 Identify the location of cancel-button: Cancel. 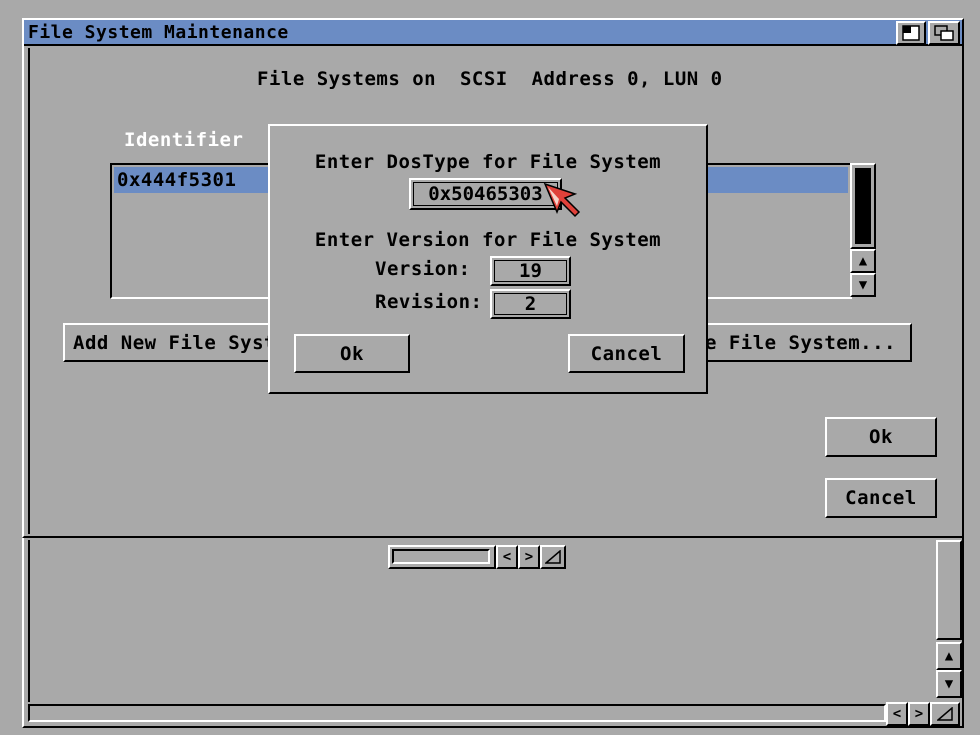
(881, 498).